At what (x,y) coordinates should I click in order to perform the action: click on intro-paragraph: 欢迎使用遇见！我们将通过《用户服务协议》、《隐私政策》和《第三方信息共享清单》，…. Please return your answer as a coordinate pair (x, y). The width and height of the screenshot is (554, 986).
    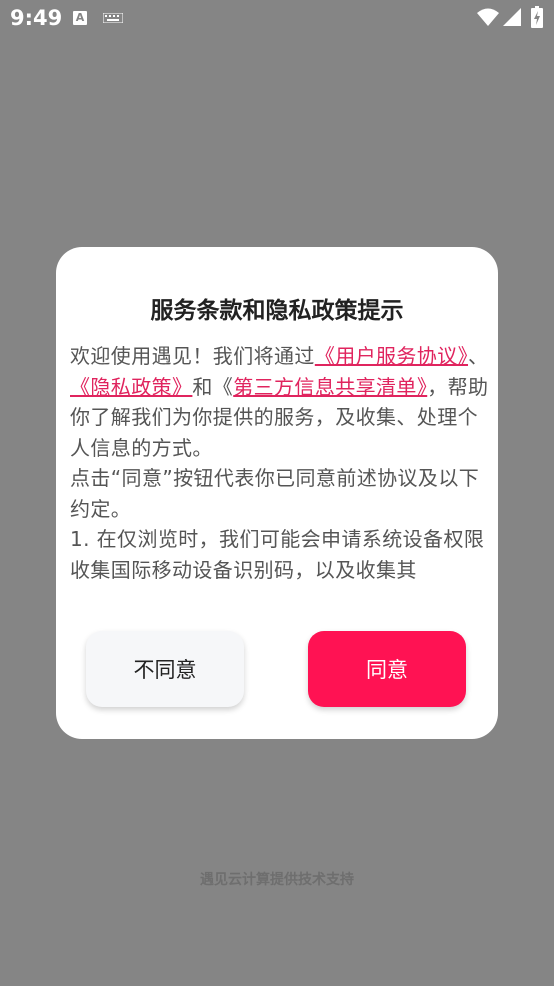
    Looking at the image, I should click on (280, 402).